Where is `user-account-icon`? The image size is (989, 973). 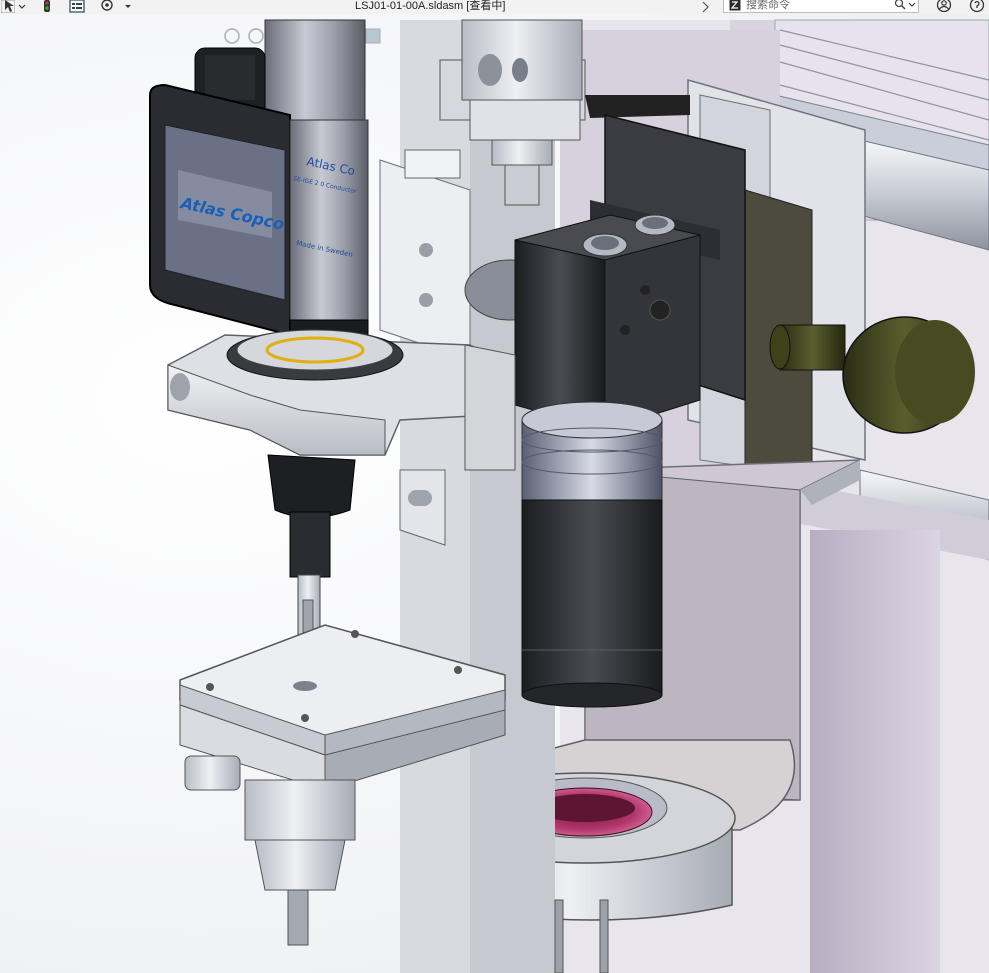
user-account-icon is located at coordinates (944, 6).